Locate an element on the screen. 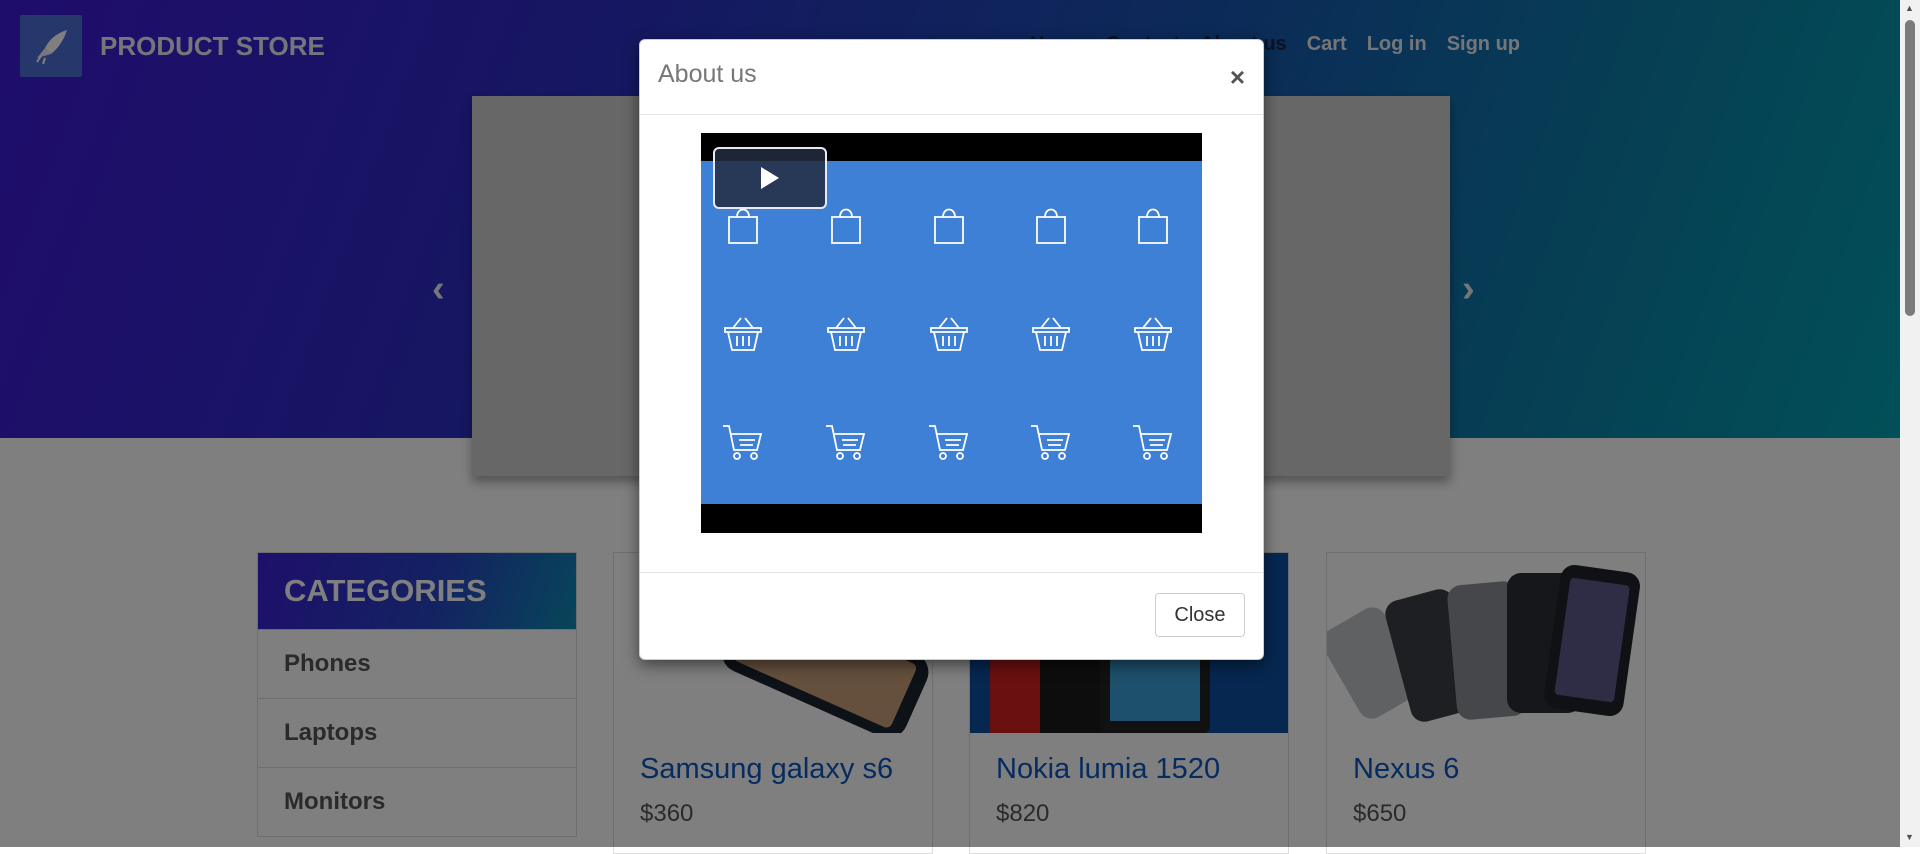 The image size is (1920, 854). modal-header: About us × is located at coordinates (951, 77).